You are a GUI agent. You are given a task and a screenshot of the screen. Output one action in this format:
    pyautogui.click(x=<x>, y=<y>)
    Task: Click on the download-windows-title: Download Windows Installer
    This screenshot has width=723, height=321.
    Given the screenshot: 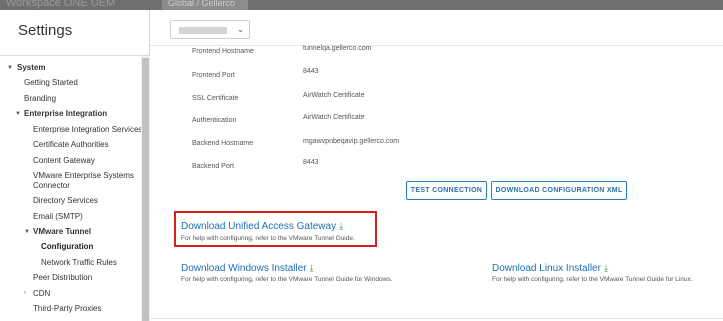 What is the action you would take?
    pyautogui.click(x=244, y=268)
    